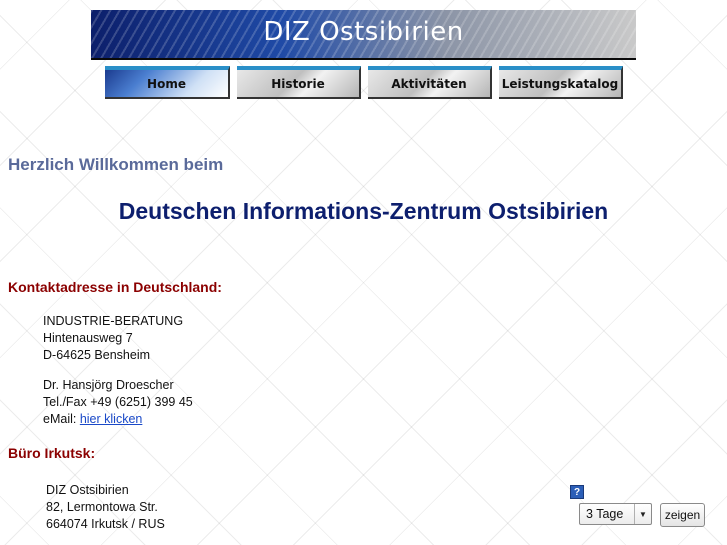  Describe the element at coordinates (111, 419) in the screenshot. I see `email-link: hier klicken` at that location.